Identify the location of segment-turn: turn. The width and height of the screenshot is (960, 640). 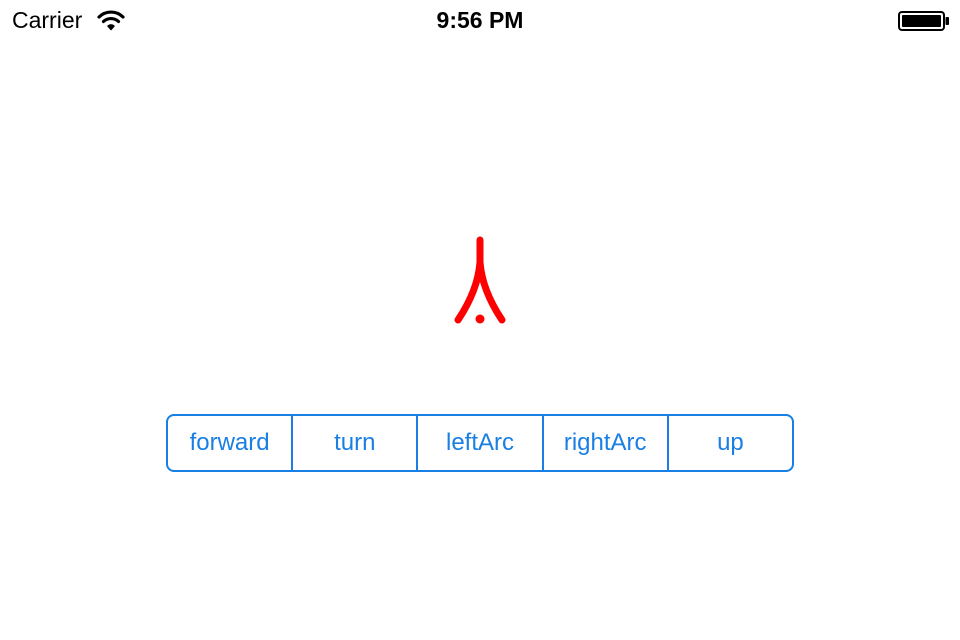
(353, 443).